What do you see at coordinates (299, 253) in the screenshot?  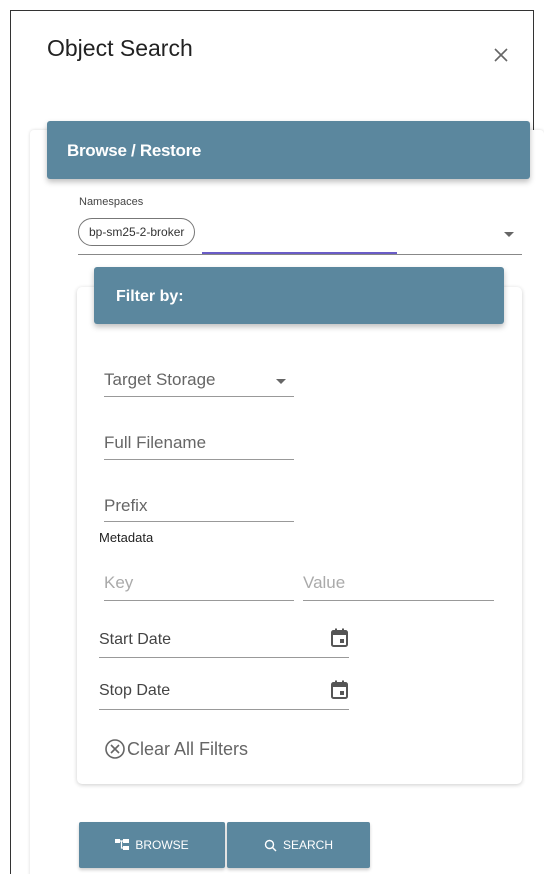 I see `namespaces-focus-underline` at bounding box center [299, 253].